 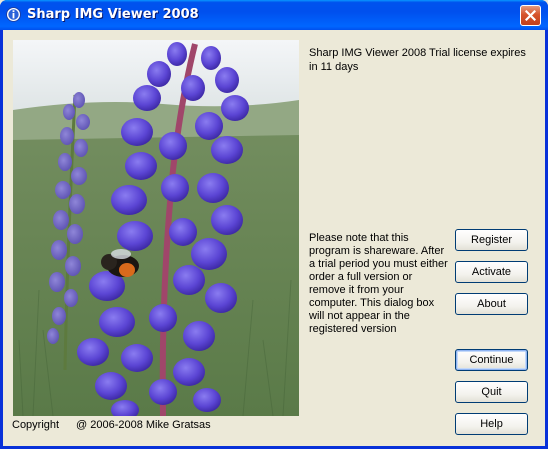 I want to click on title-bar: Sharp IMG Viewer 2008, so click(x=274, y=15).